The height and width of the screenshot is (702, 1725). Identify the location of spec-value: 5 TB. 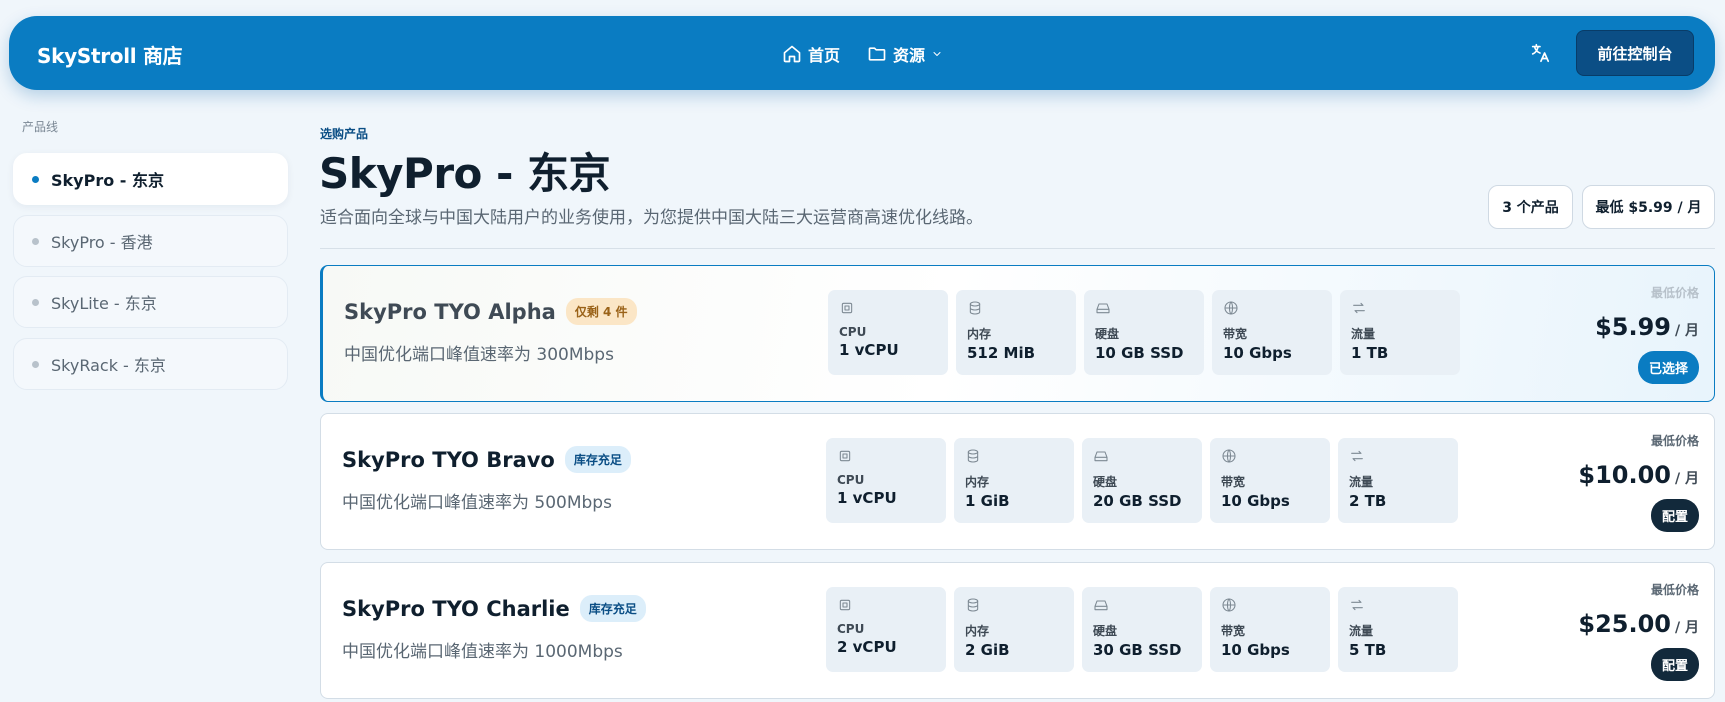
(1368, 650).